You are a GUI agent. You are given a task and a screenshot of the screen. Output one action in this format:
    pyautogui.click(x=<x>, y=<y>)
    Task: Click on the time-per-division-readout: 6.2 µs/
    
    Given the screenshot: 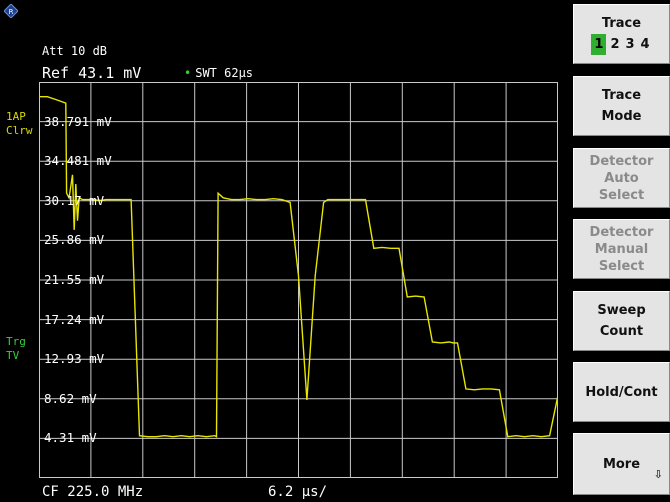 What is the action you would take?
    pyautogui.click(x=298, y=492)
    